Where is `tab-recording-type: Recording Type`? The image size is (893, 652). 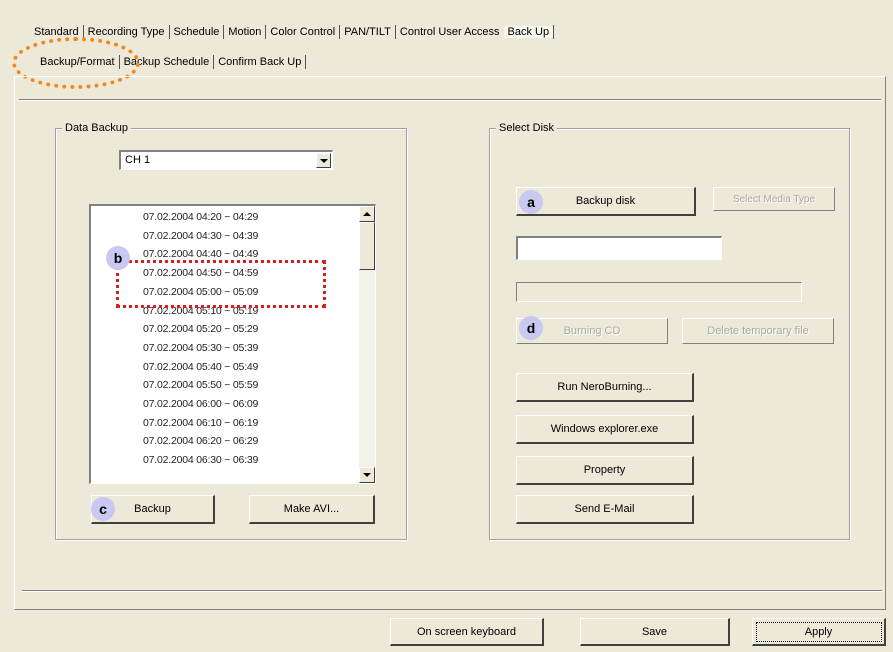 tab-recording-type: Recording Type is located at coordinates (126, 32).